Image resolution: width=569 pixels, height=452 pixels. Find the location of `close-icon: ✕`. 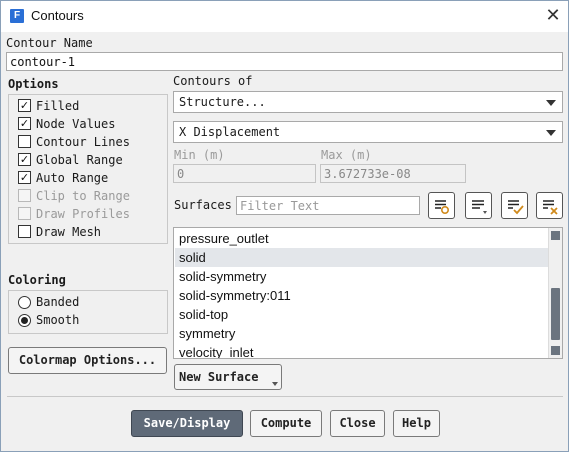

close-icon: ✕ is located at coordinates (553, 16).